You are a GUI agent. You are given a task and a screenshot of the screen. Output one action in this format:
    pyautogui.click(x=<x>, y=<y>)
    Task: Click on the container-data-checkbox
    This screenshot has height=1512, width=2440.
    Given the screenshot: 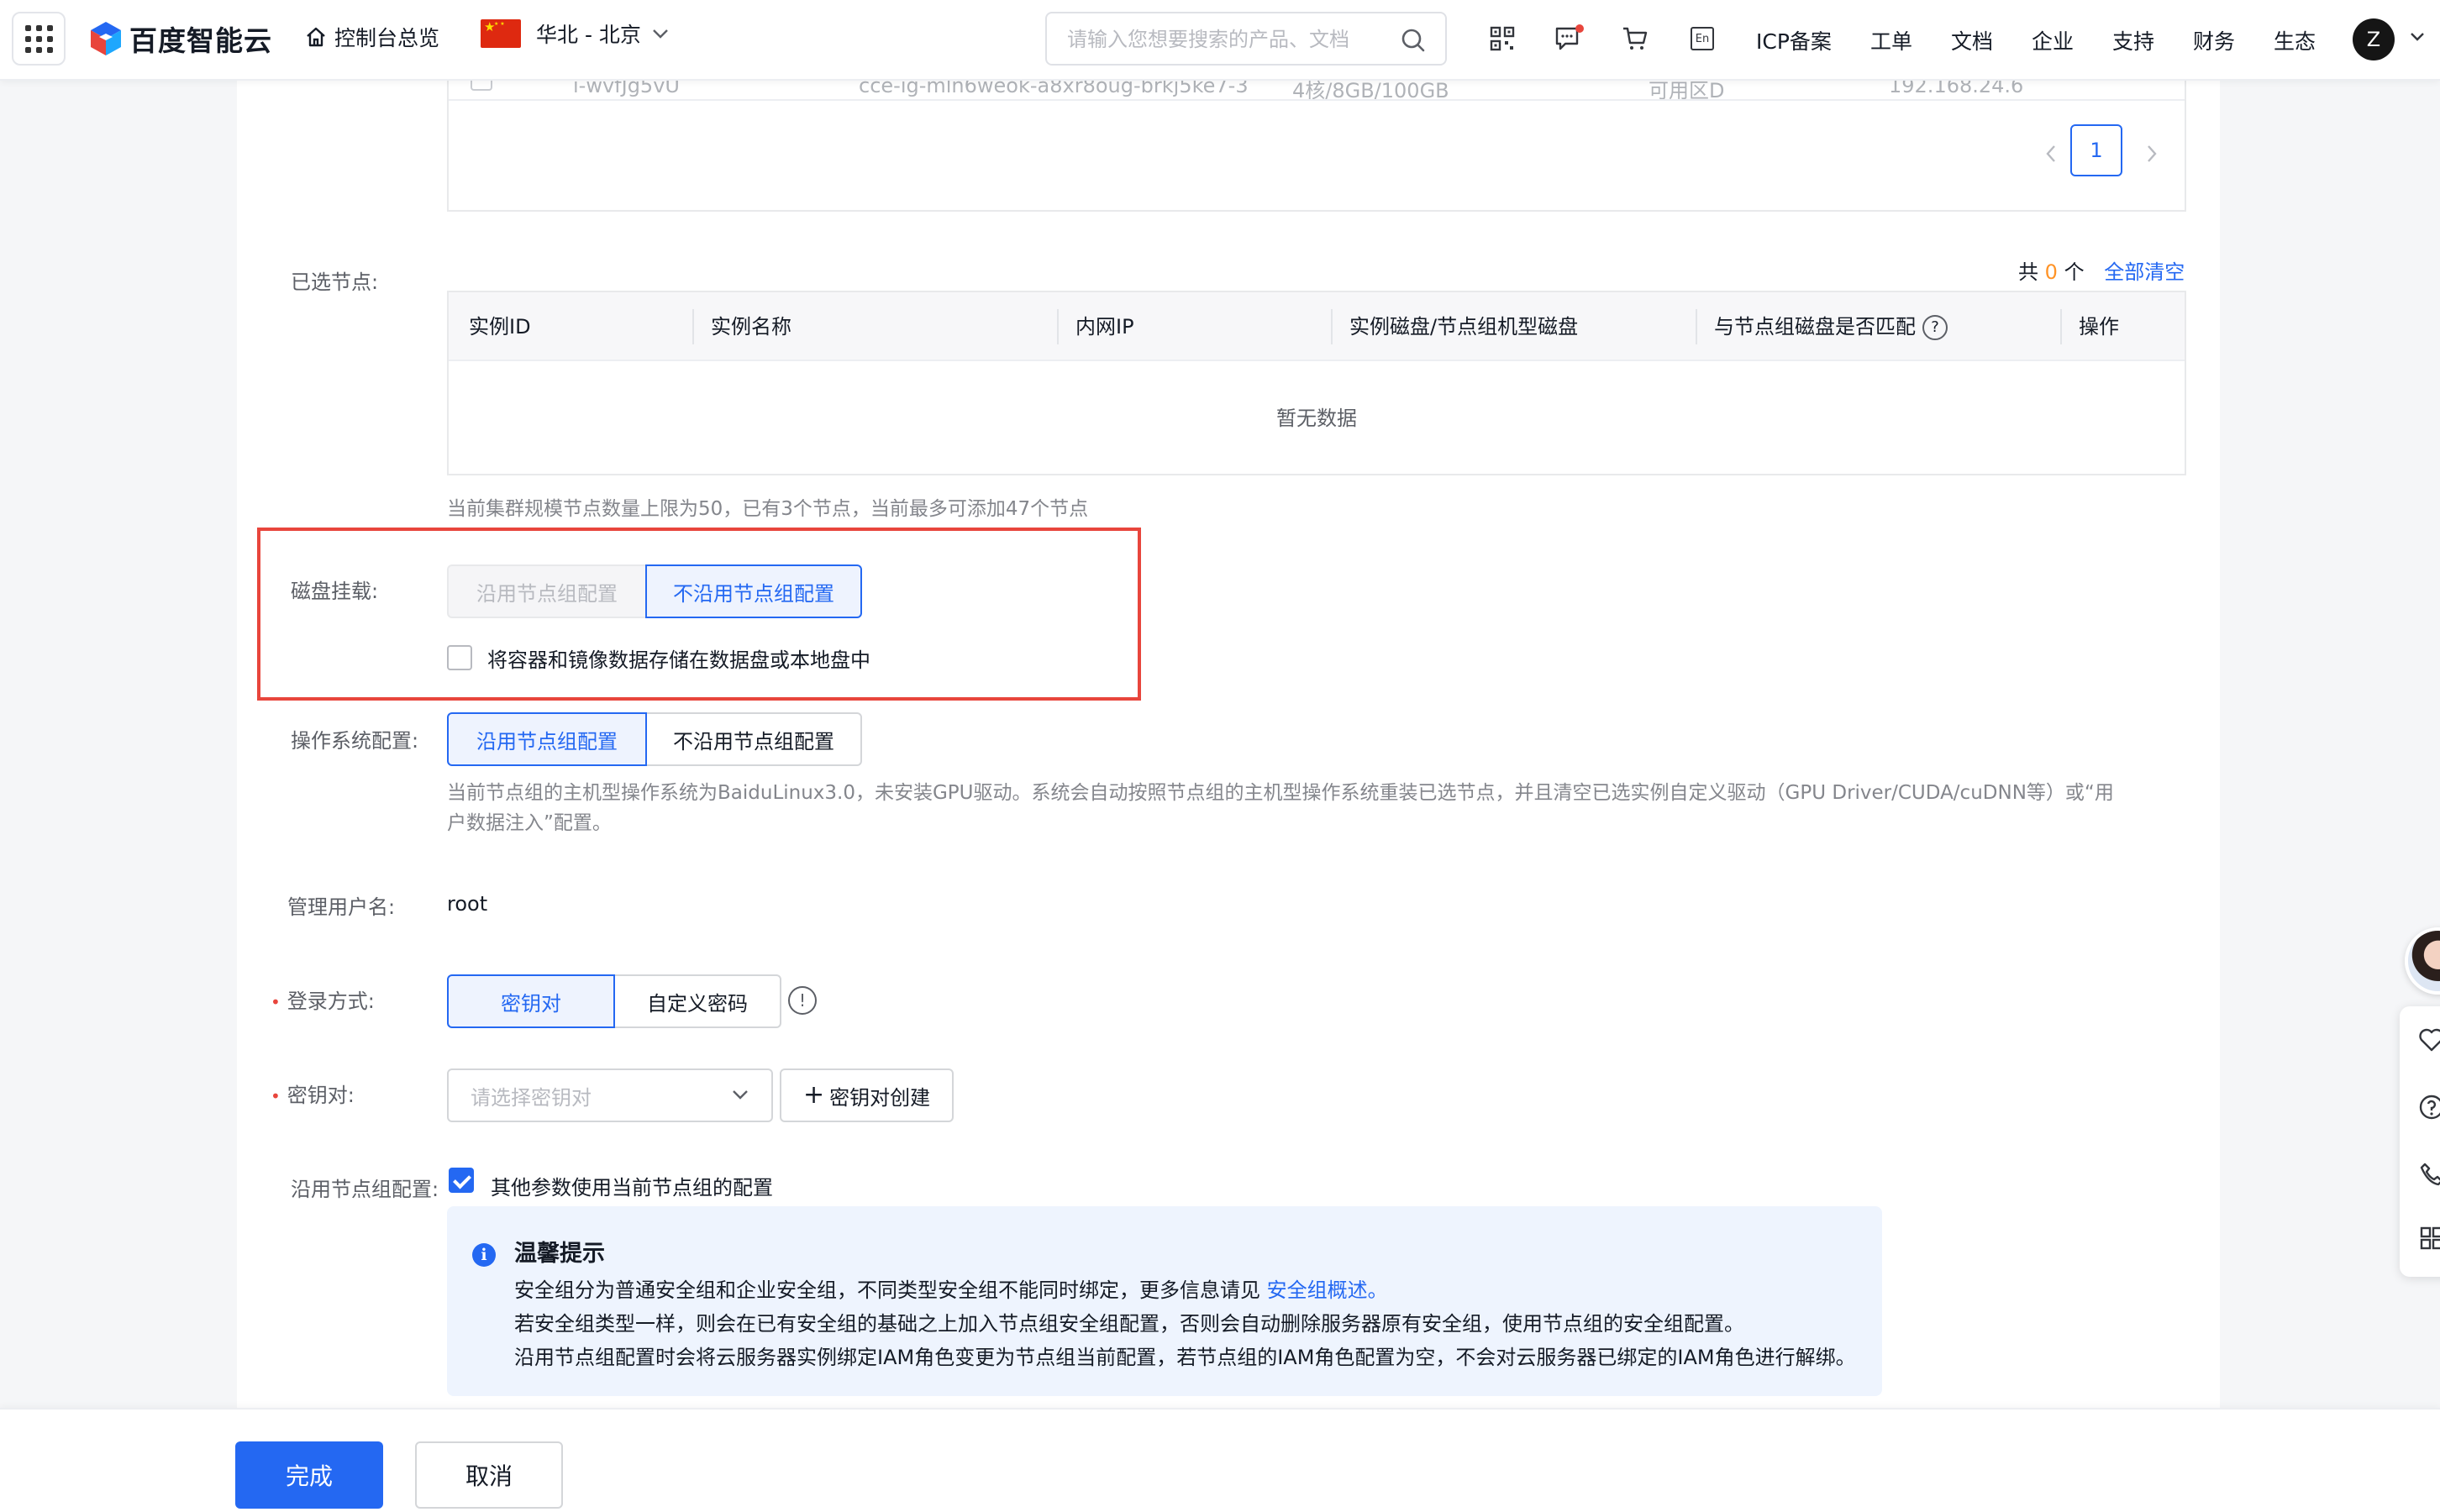 What is the action you would take?
    pyautogui.click(x=460, y=657)
    